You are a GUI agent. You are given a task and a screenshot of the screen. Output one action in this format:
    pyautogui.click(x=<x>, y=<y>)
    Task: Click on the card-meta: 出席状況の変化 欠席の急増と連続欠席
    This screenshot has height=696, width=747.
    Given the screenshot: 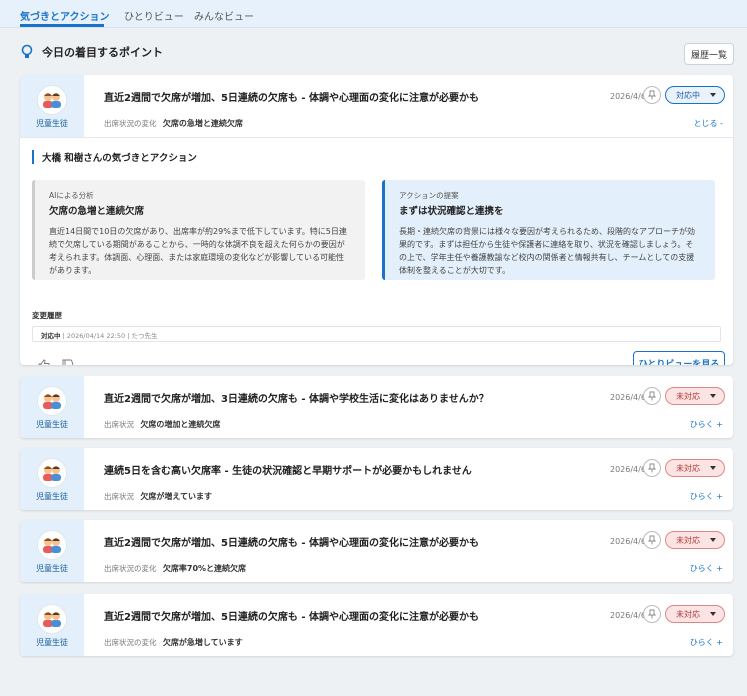 What is the action you would take?
    pyautogui.click(x=173, y=123)
    